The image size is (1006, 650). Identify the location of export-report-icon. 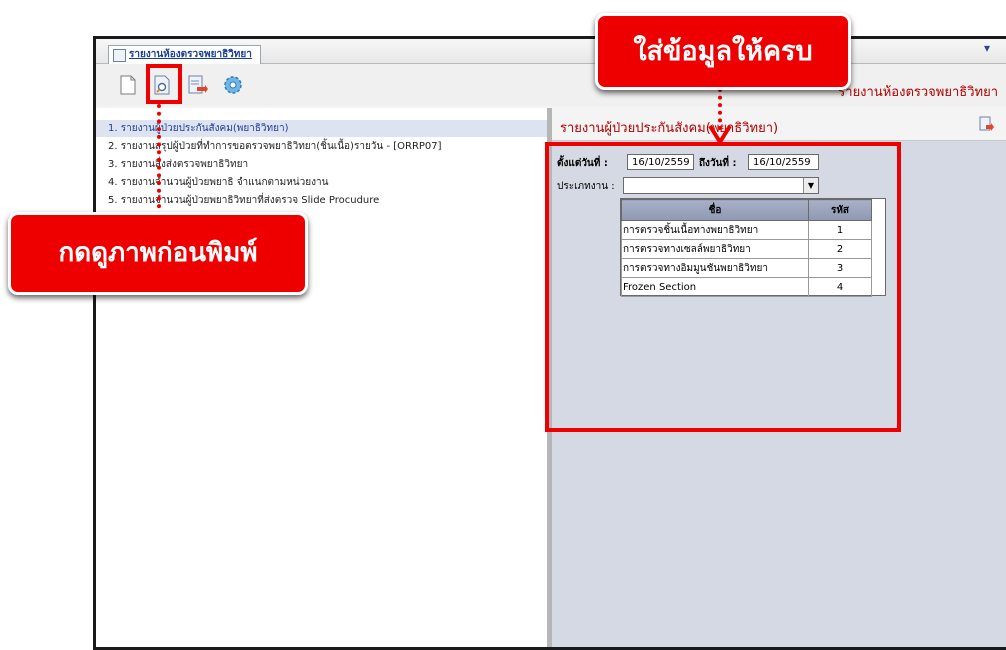
(986, 124).